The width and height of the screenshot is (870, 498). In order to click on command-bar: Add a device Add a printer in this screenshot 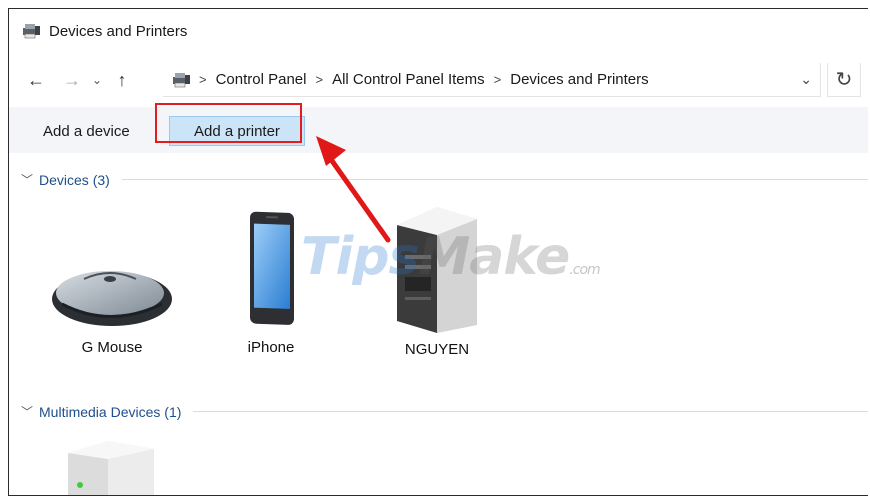, I will do `click(438, 130)`.